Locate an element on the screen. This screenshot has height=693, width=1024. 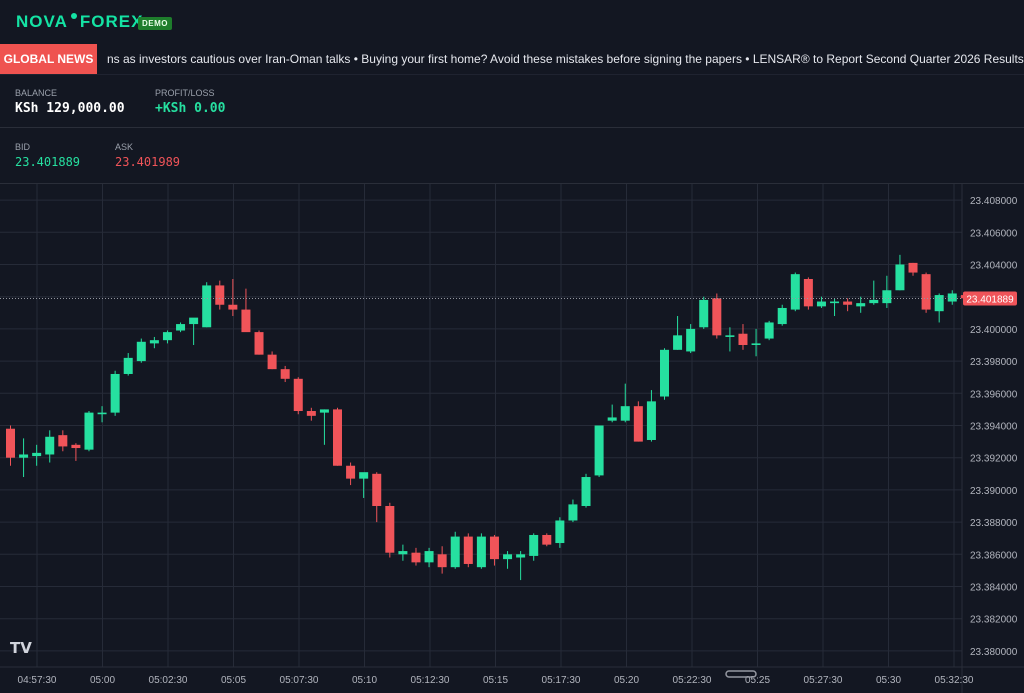
x-tick-label: 05:15 is located at coordinates (495, 680).